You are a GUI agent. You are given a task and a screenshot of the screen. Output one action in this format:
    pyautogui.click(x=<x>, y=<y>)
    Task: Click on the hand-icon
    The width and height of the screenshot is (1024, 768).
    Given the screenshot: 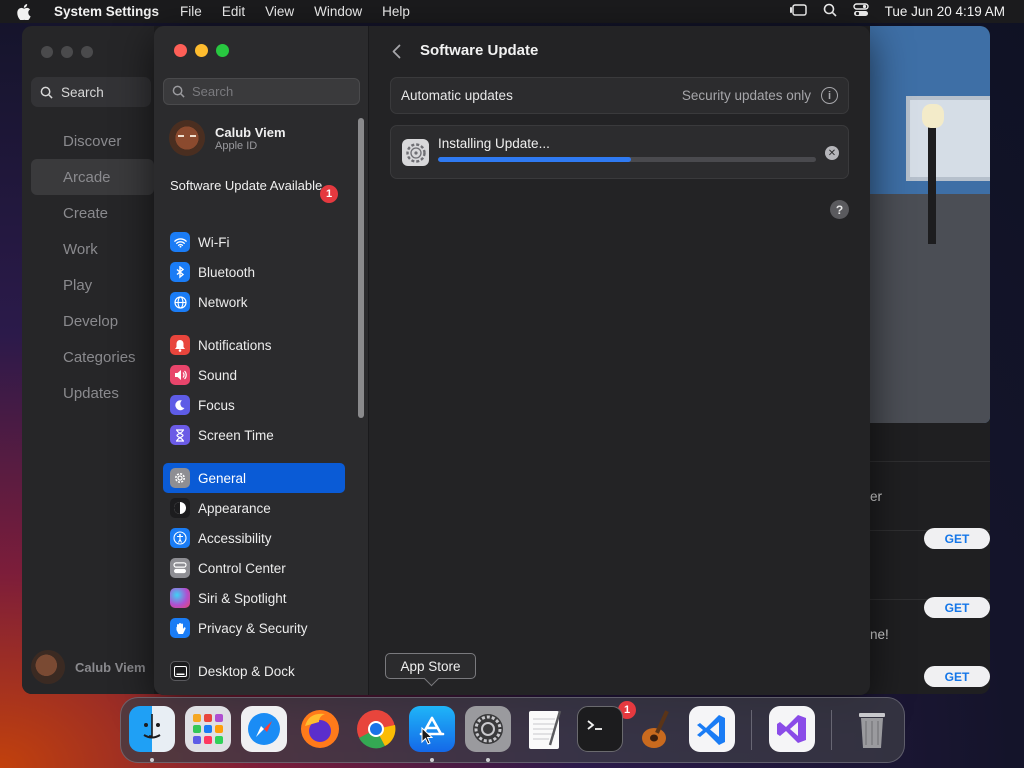 What is the action you would take?
    pyautogui.click(x=180, y=628)
    